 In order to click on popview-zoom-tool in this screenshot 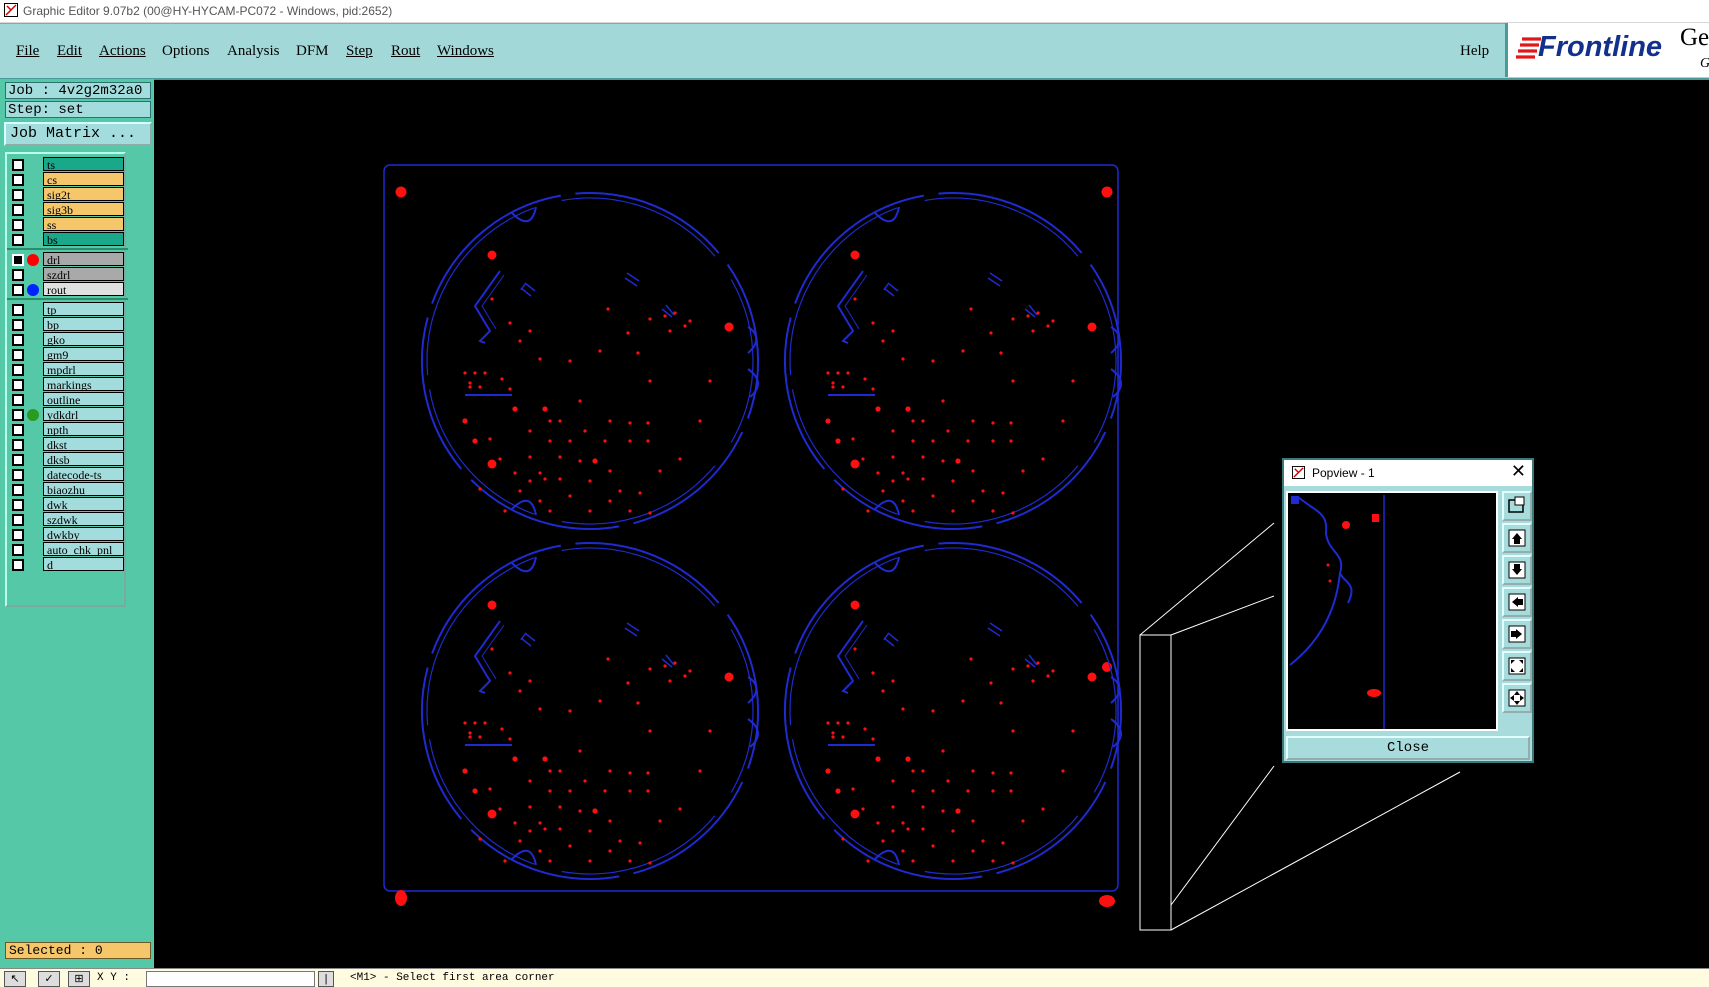, I will do `click(1517, 506)`.